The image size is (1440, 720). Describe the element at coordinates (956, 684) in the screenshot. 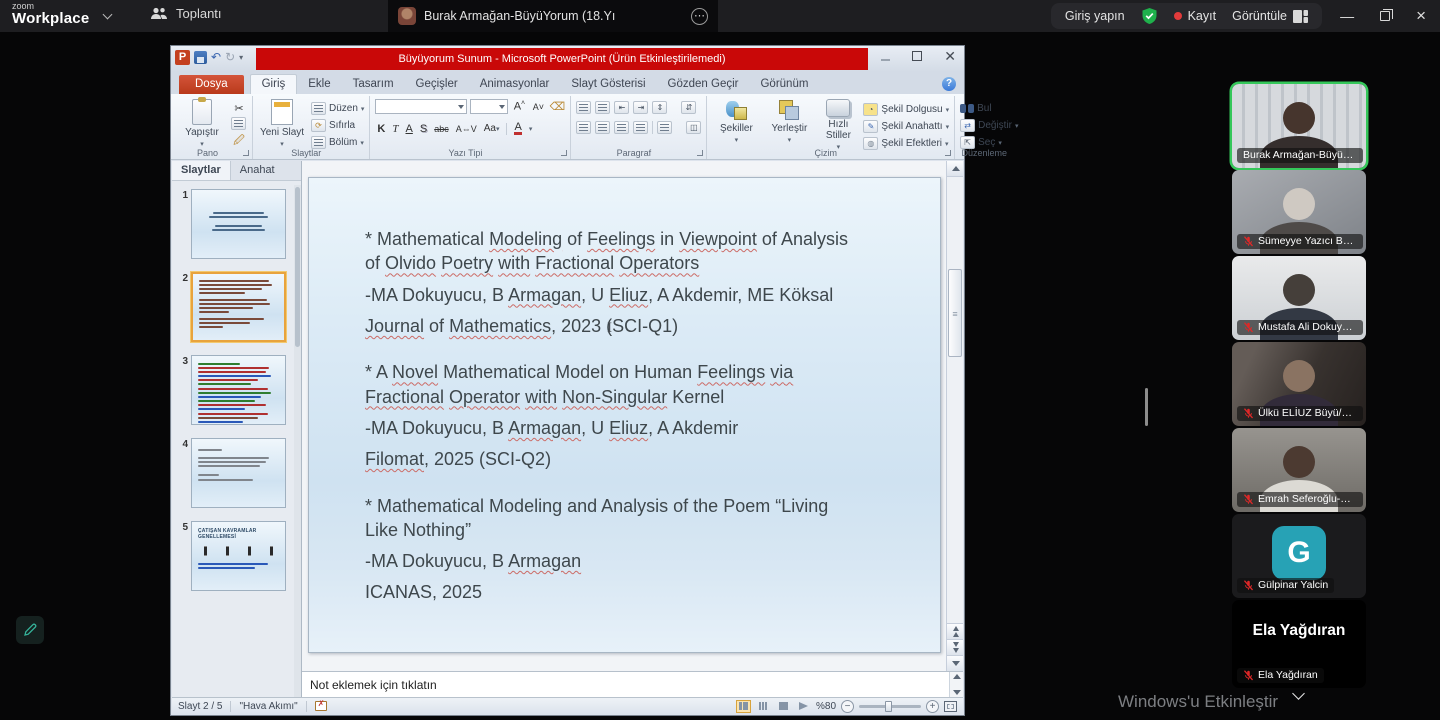

I see `notes-scrollbar` at that location.